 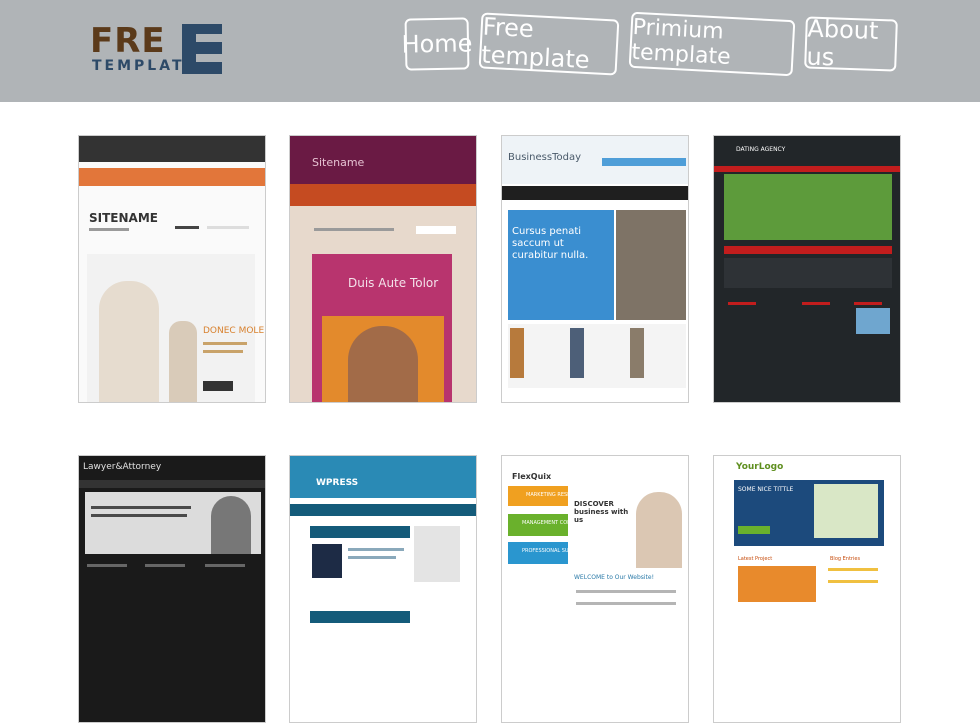 I want to click on logo-text-bottom: TEMPLAT, so click(x=138, y=66).